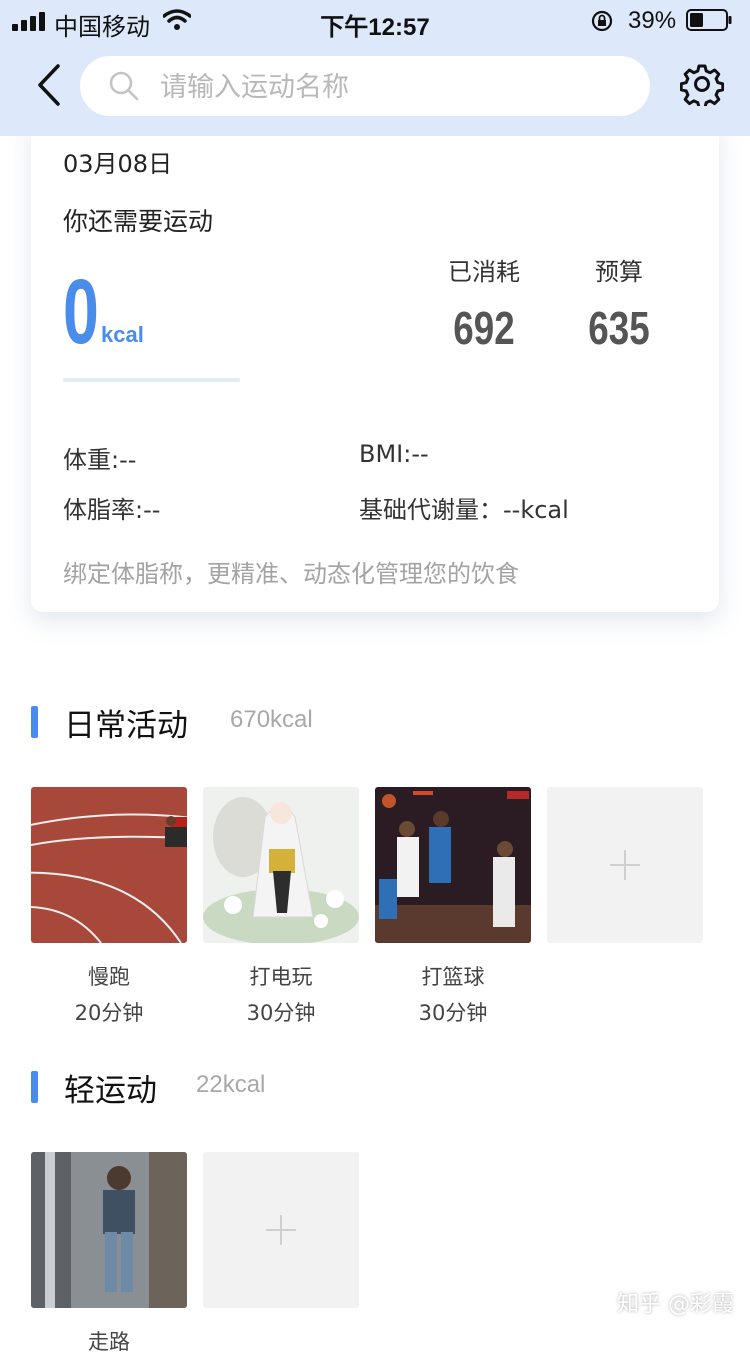 This screenshot has width=750, height=1362. Describe the element at coordinates (122, 334) in the screenshot. I see `remaining-unit: kcal` at that location.